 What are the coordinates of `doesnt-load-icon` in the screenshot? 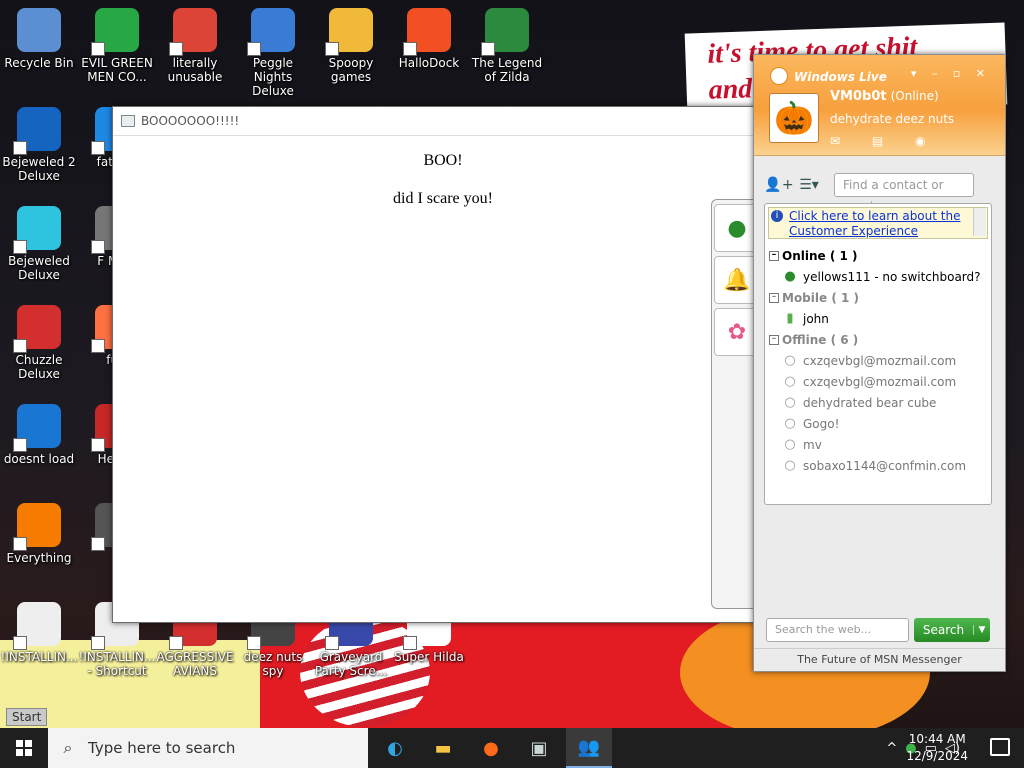 It's located at (37, 428).